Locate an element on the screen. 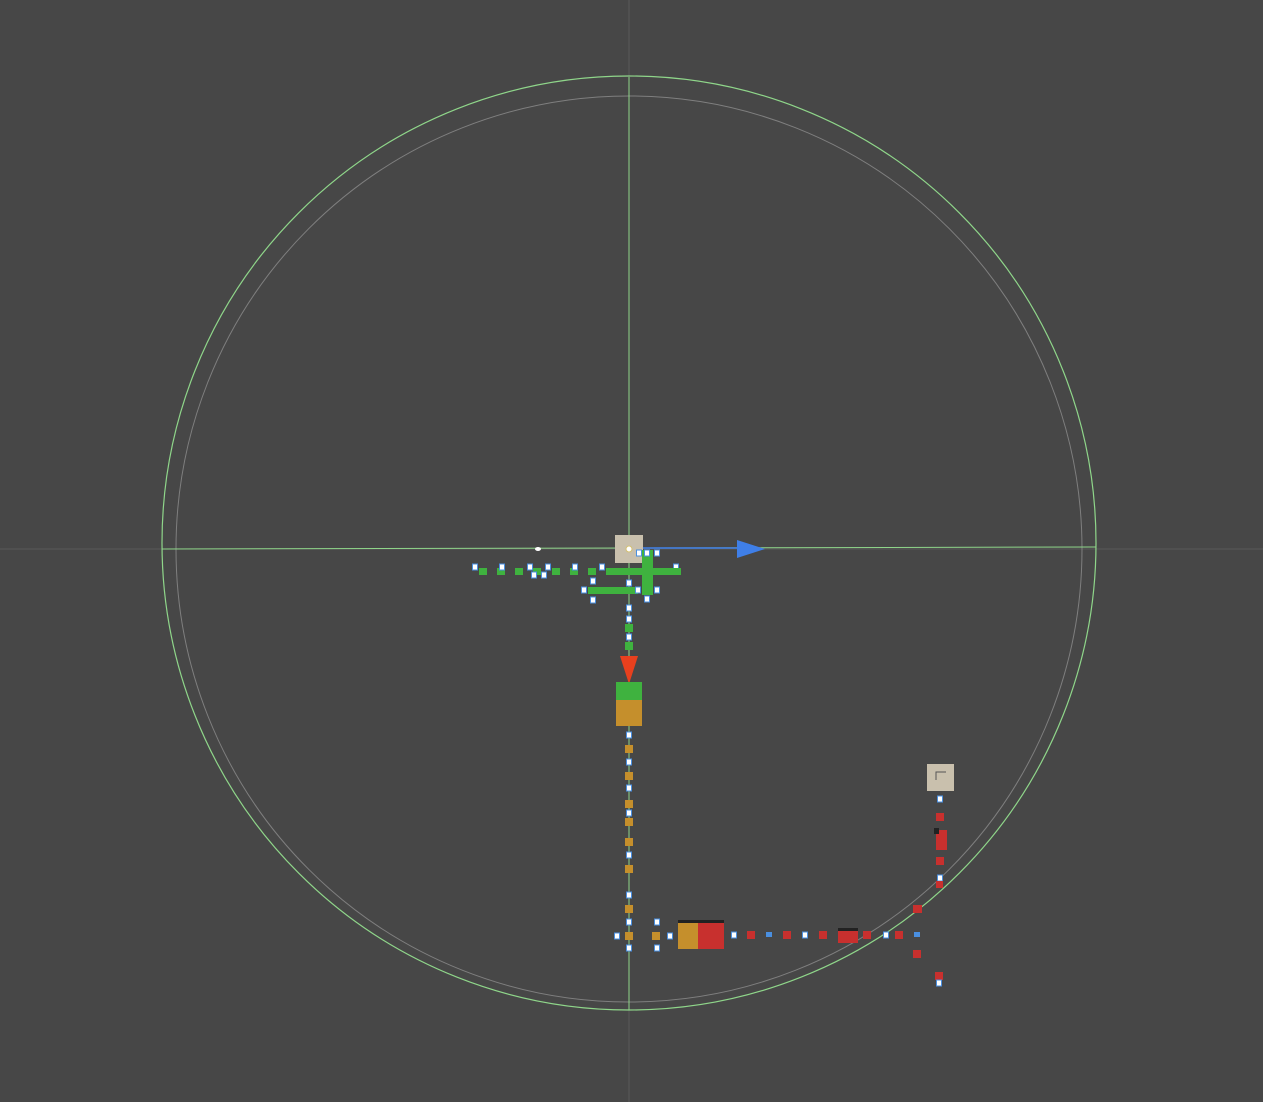 The height and width of the screenshot is (1102, 1263). camera-marker-icon is located at coordinates (538, 549).